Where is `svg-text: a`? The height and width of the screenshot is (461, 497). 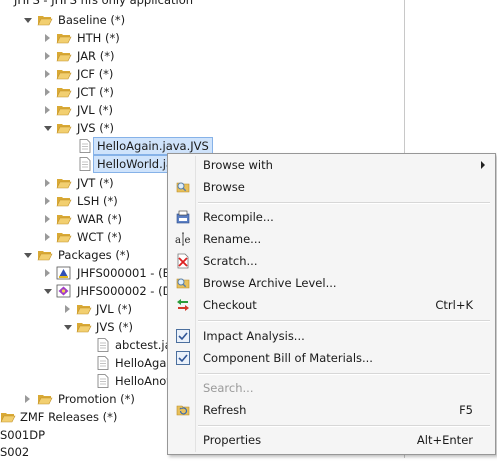
svg-text: a is located at coordinates (178, 240).